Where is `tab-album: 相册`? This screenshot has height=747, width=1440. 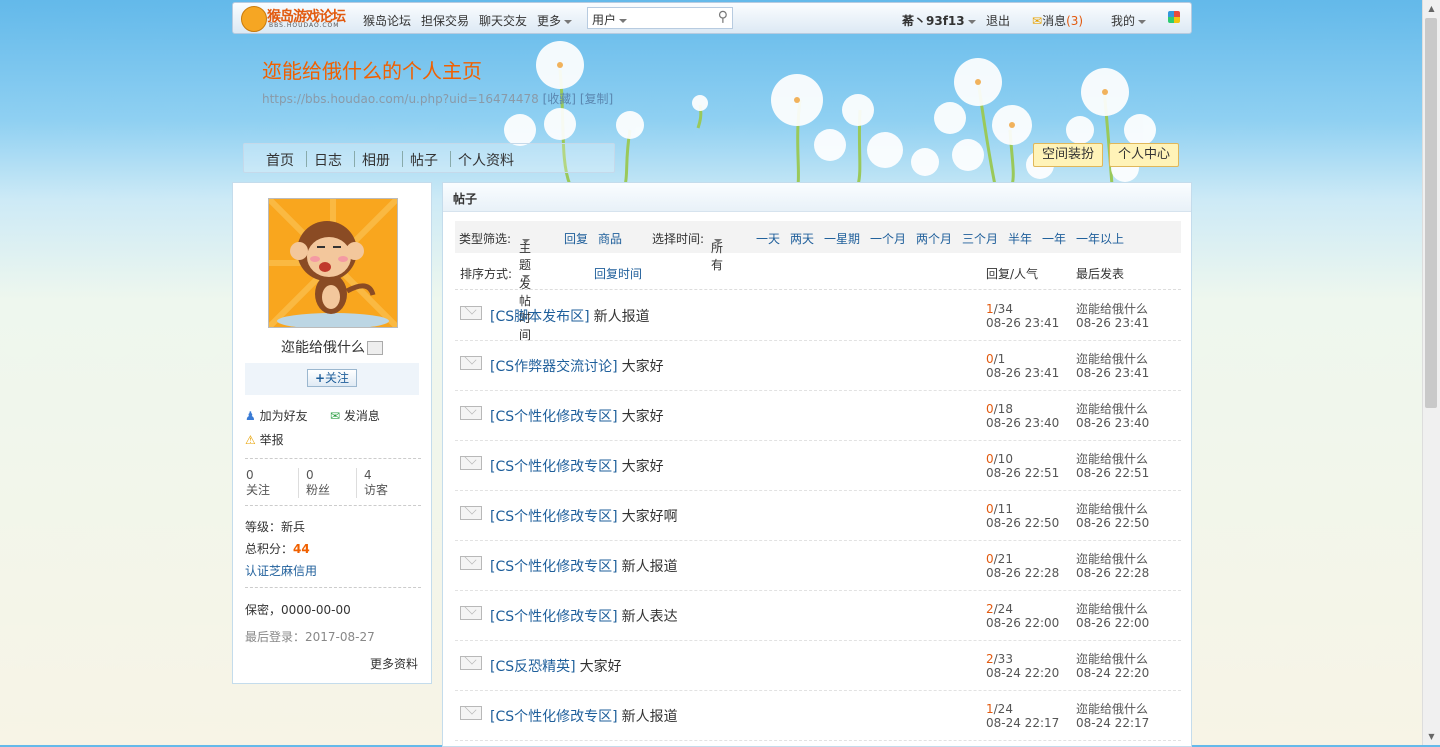 tab-album: 相册 is located at coordinates (376, 160).